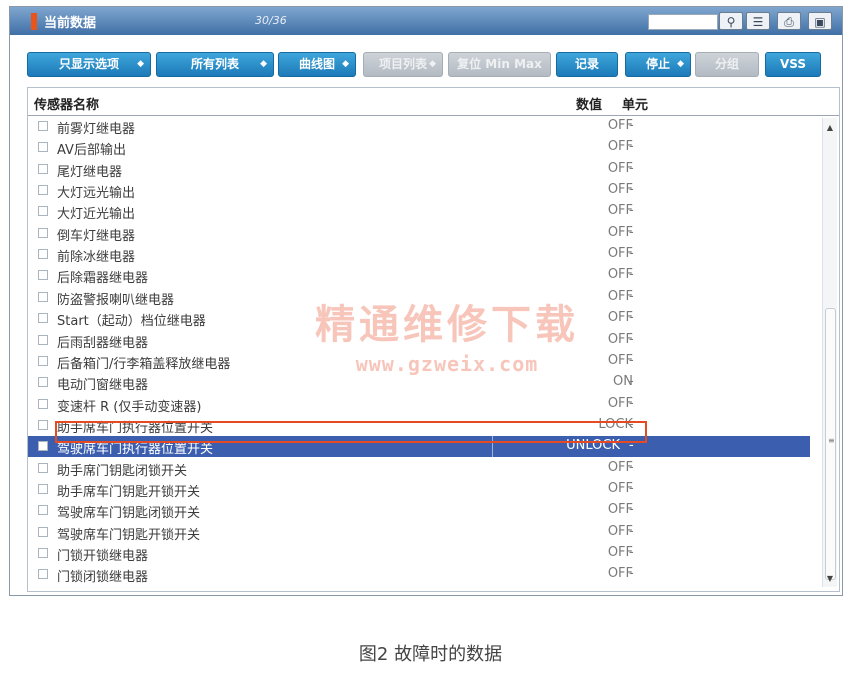 The image size is (861, 676). I want to click on sensor-name: 后除霜器继电器, so click(103, 279).